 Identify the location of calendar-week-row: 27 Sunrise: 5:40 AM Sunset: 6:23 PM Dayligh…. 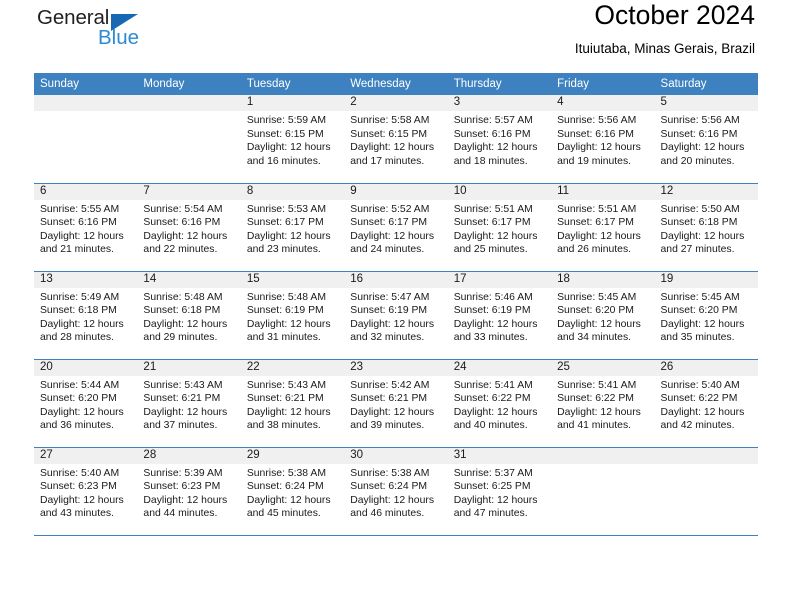
(396, 491).